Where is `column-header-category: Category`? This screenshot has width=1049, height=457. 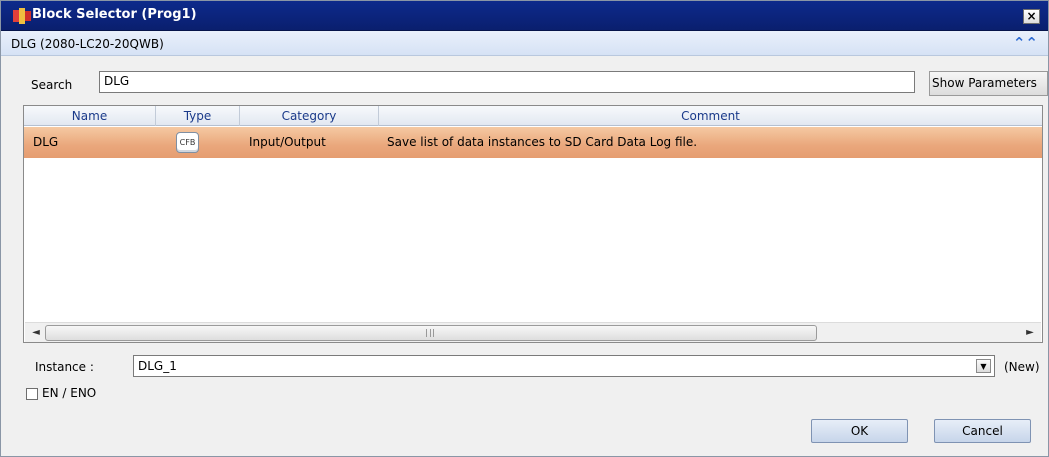 column-header-category: Category is located at coordinates (309, 116).